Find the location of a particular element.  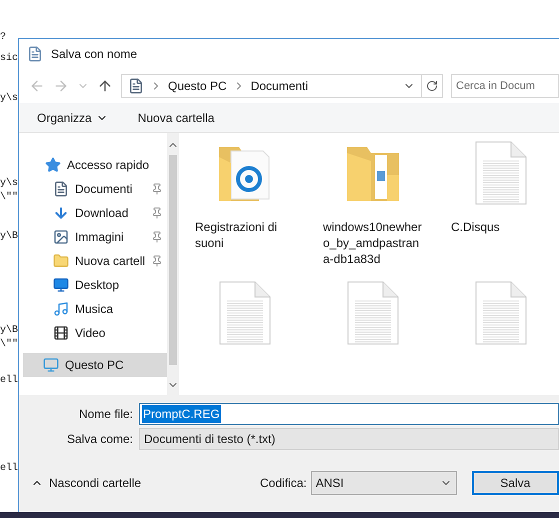

sidebar-item: Musica is located at coordinates (95, 309).